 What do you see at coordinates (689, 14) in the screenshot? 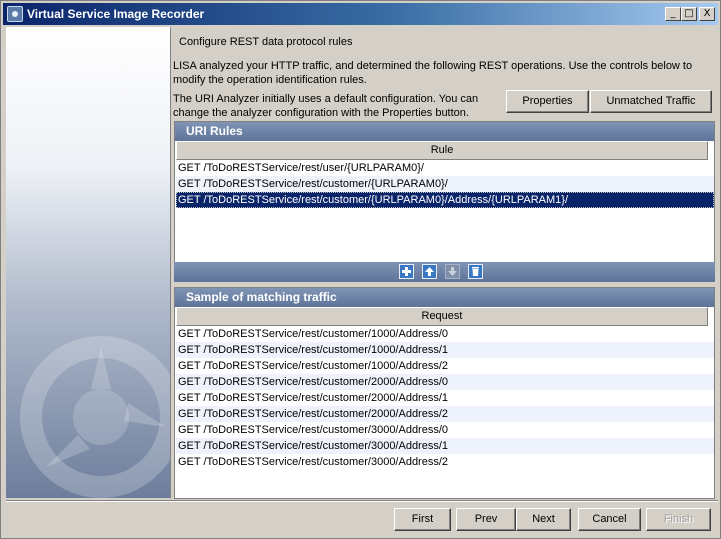
I see `maximize-icon: □` at bounding box center [689, 14].